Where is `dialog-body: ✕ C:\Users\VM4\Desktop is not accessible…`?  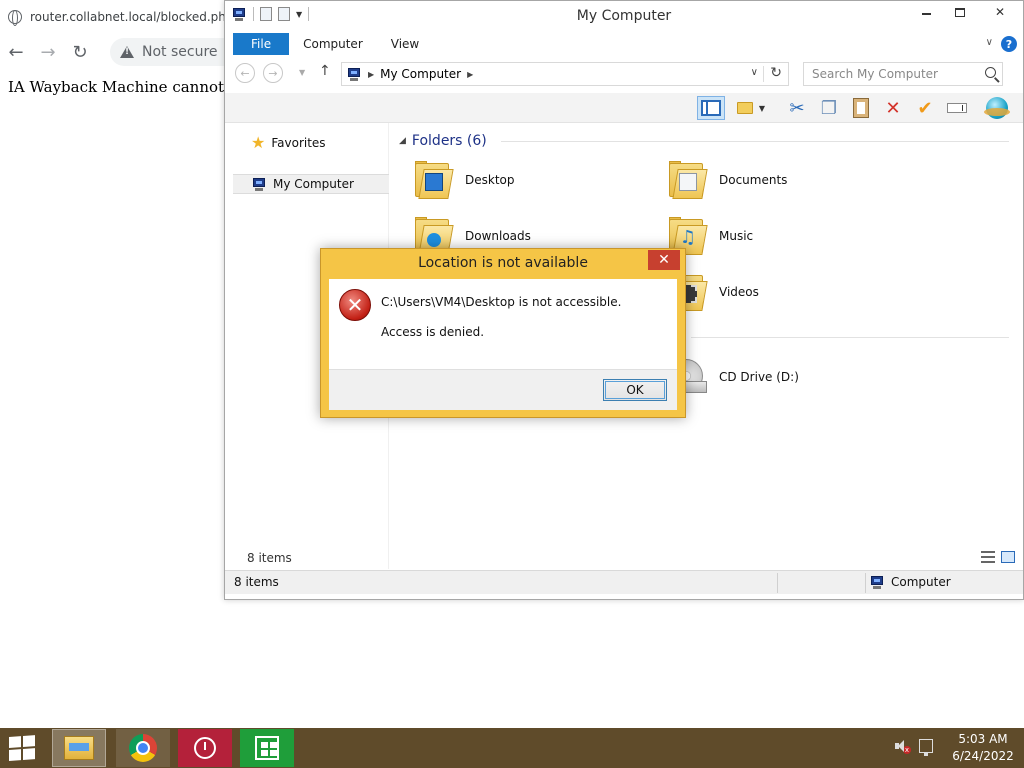
dialog-body: ✕ C:\Users\VM4\Desktop is not accessible… is located at coordinates (503, 344).